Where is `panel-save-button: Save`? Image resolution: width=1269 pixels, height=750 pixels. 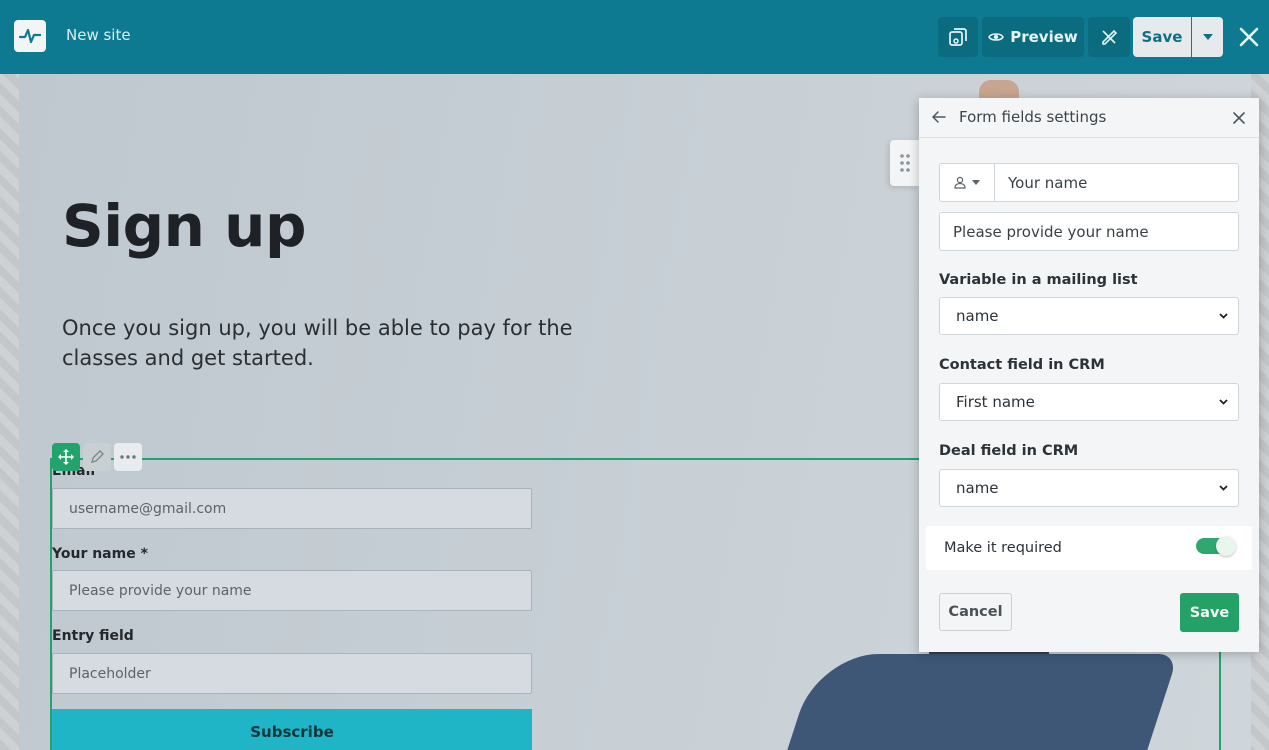
panel-save-button: Save is located at coordinates (1209, 612).